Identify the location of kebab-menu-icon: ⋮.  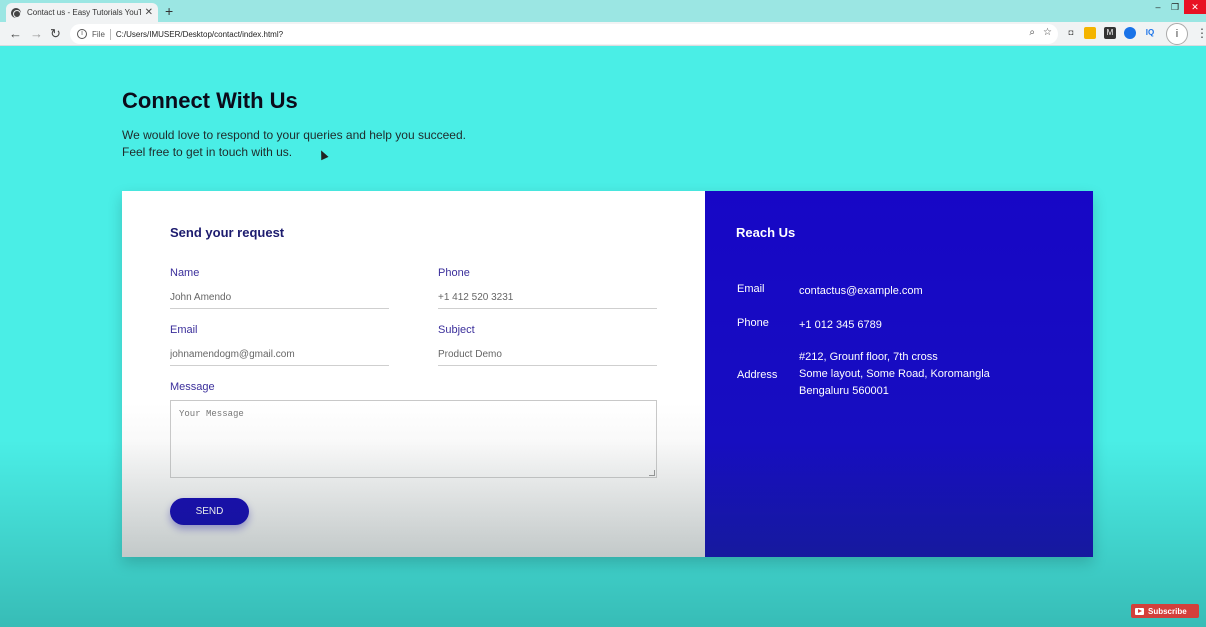
(1201, 33).